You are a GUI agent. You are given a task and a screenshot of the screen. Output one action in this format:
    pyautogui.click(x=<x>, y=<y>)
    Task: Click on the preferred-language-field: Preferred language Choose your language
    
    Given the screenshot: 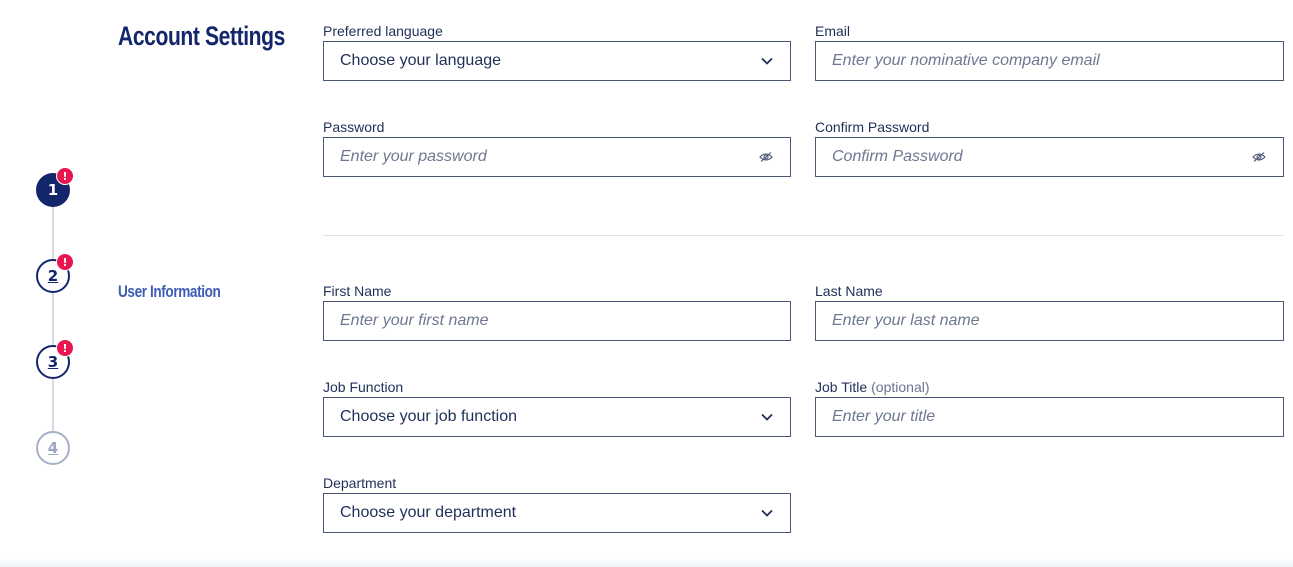 What is the action you would take?
    pyautogui.click(x=557, y=51)
    